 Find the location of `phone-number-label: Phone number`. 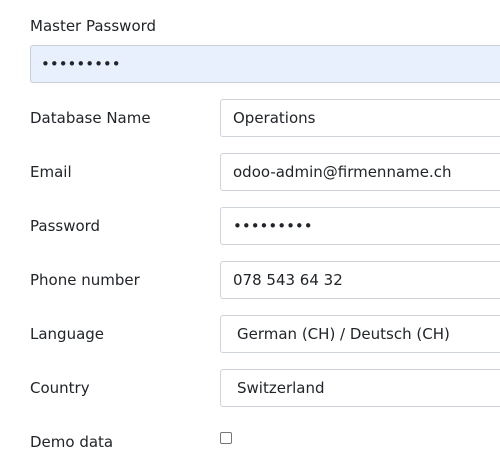

phone-number-label: Phone number is located at coordinates (85, 280).